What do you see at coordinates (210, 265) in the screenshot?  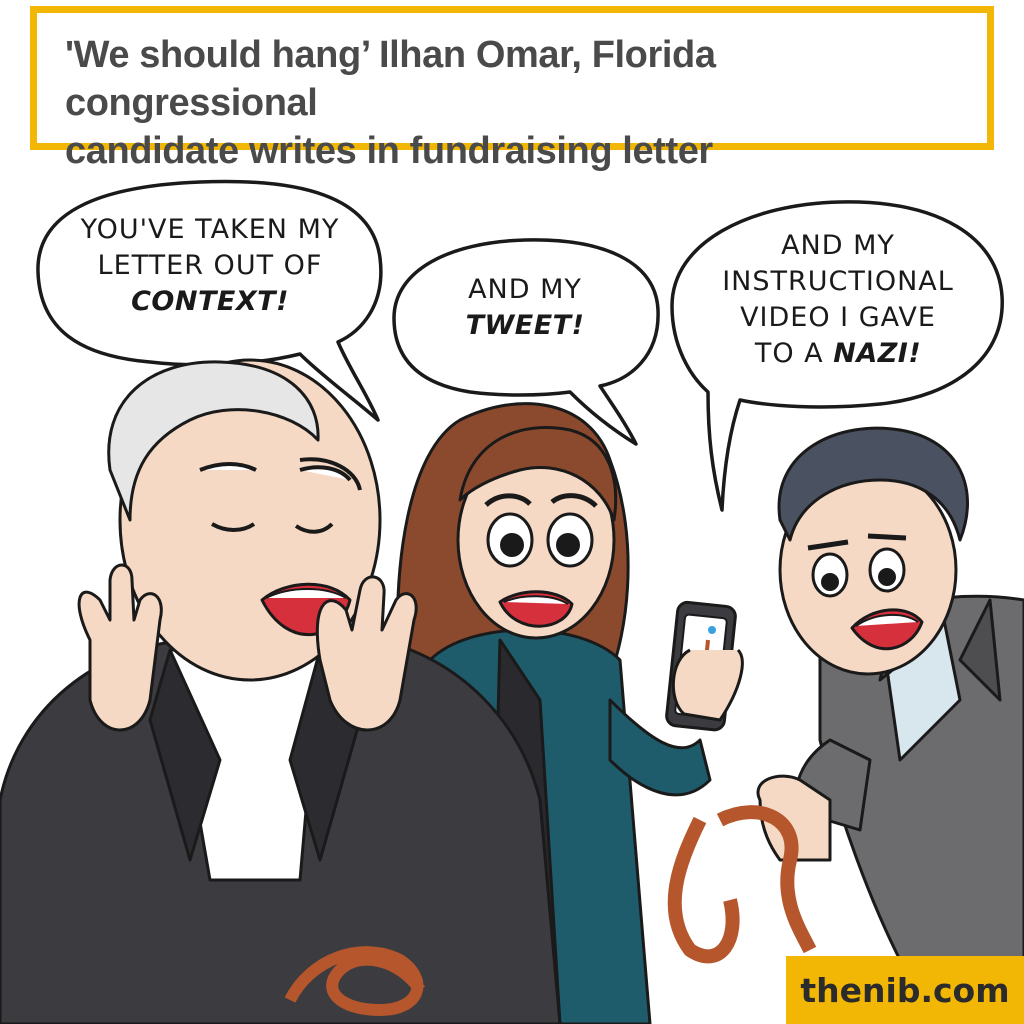 I see `speech-bubble-1-text: YOU'VE TAKEN MY LETTER OUT OF CONTEXT!` at bounding box center [210, 265].